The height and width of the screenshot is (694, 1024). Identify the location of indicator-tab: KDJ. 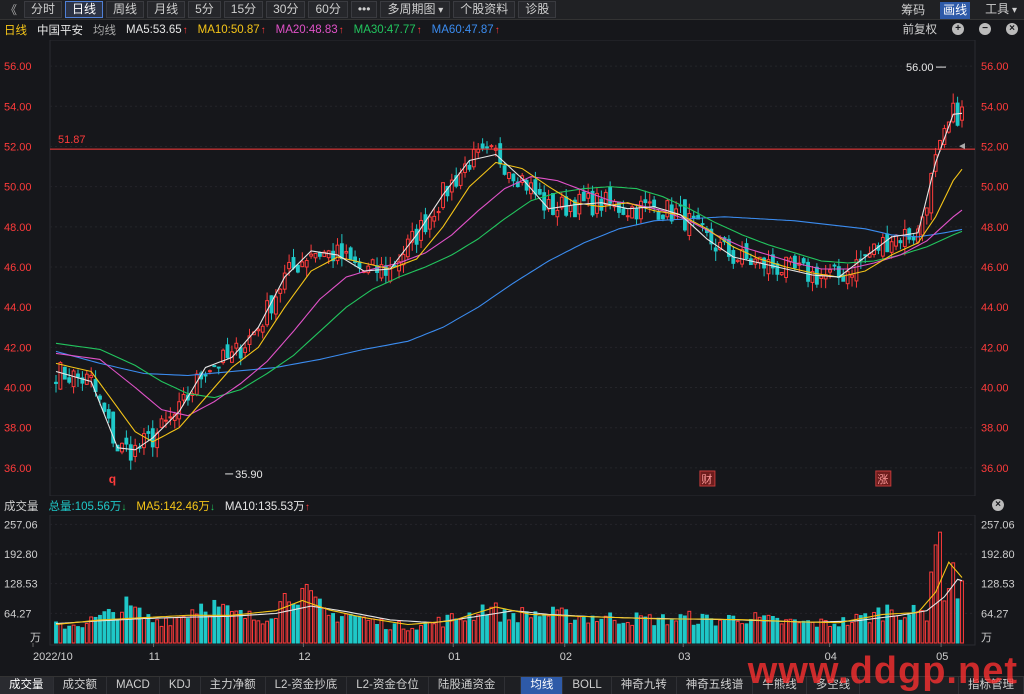
(180, 685).